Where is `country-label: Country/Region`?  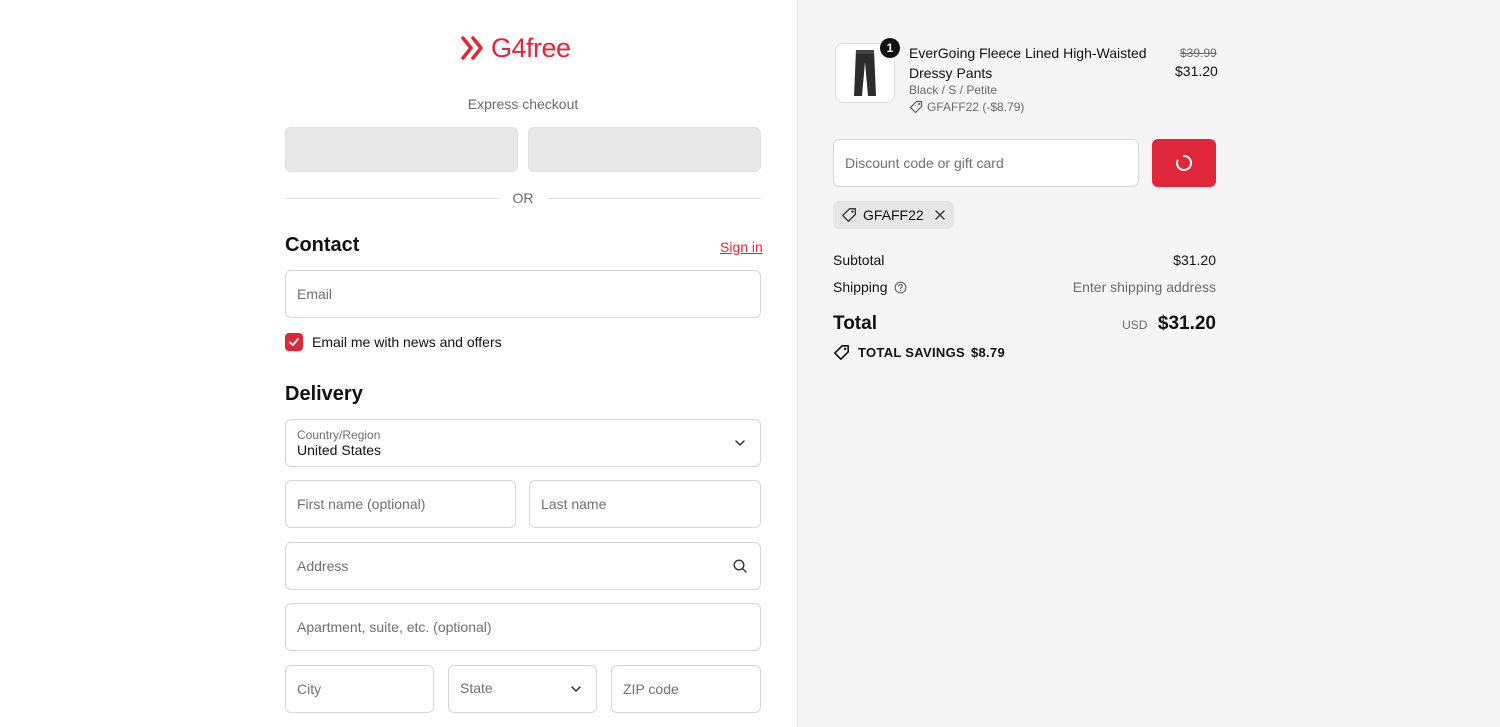
country-label: Country/Region is located at coordinates (339, 435).